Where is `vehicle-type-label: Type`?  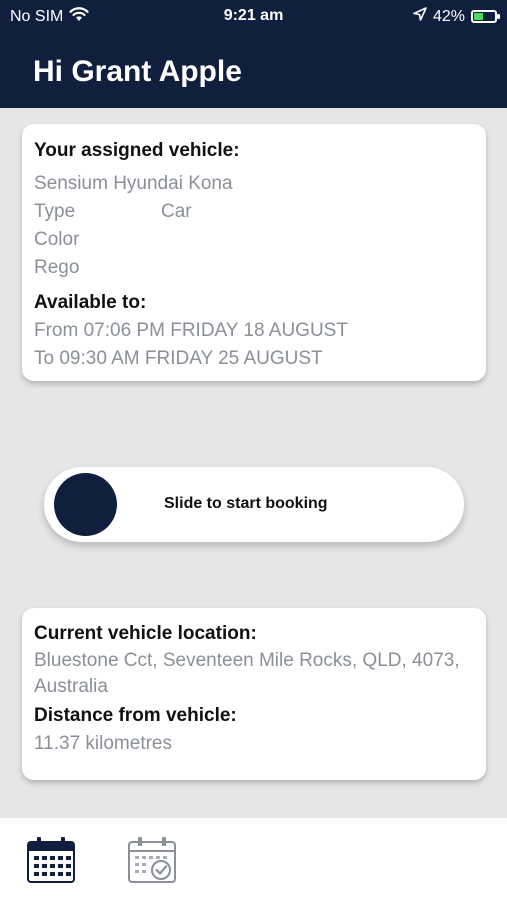
vehicle-type-label: Type is located at coordinates (55, 211).